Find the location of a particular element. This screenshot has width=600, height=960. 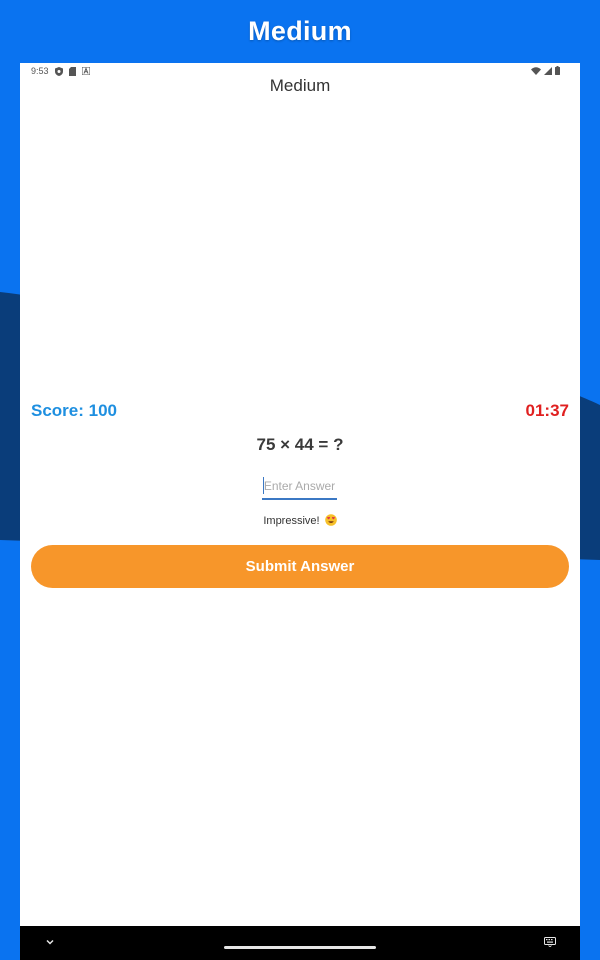

app-title: Medium is located at coordinates (300, 85).